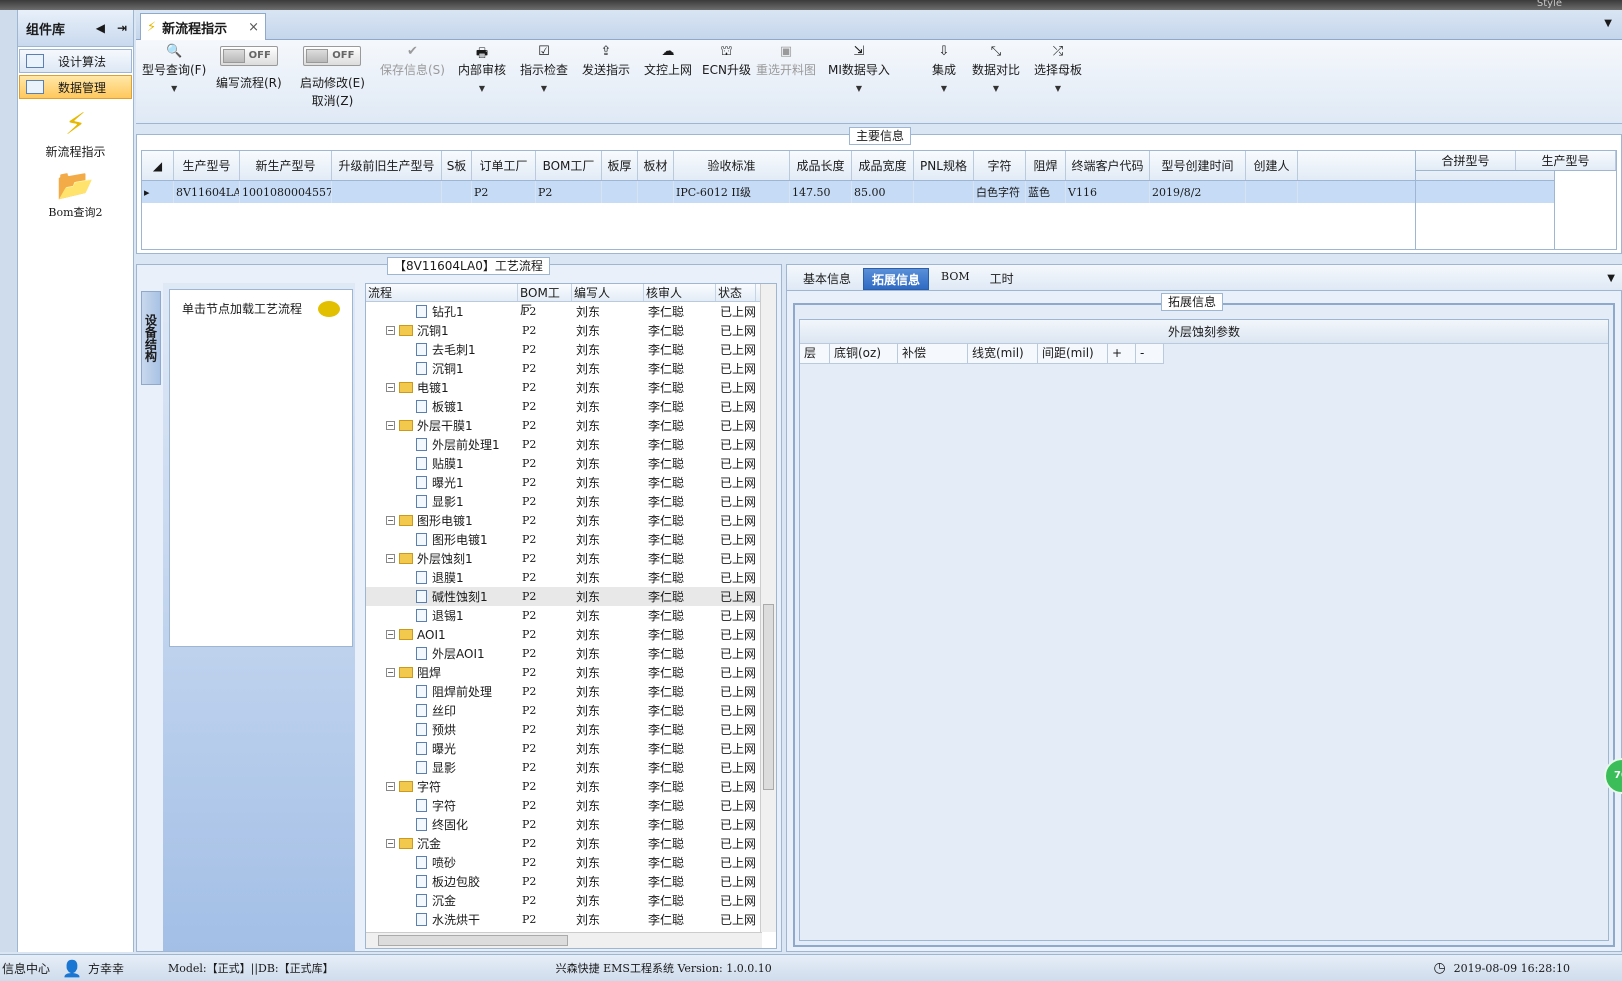 This screenshot has width=1622, height=981. I want to click on pin-icon: ⇥, so click(122, 28).